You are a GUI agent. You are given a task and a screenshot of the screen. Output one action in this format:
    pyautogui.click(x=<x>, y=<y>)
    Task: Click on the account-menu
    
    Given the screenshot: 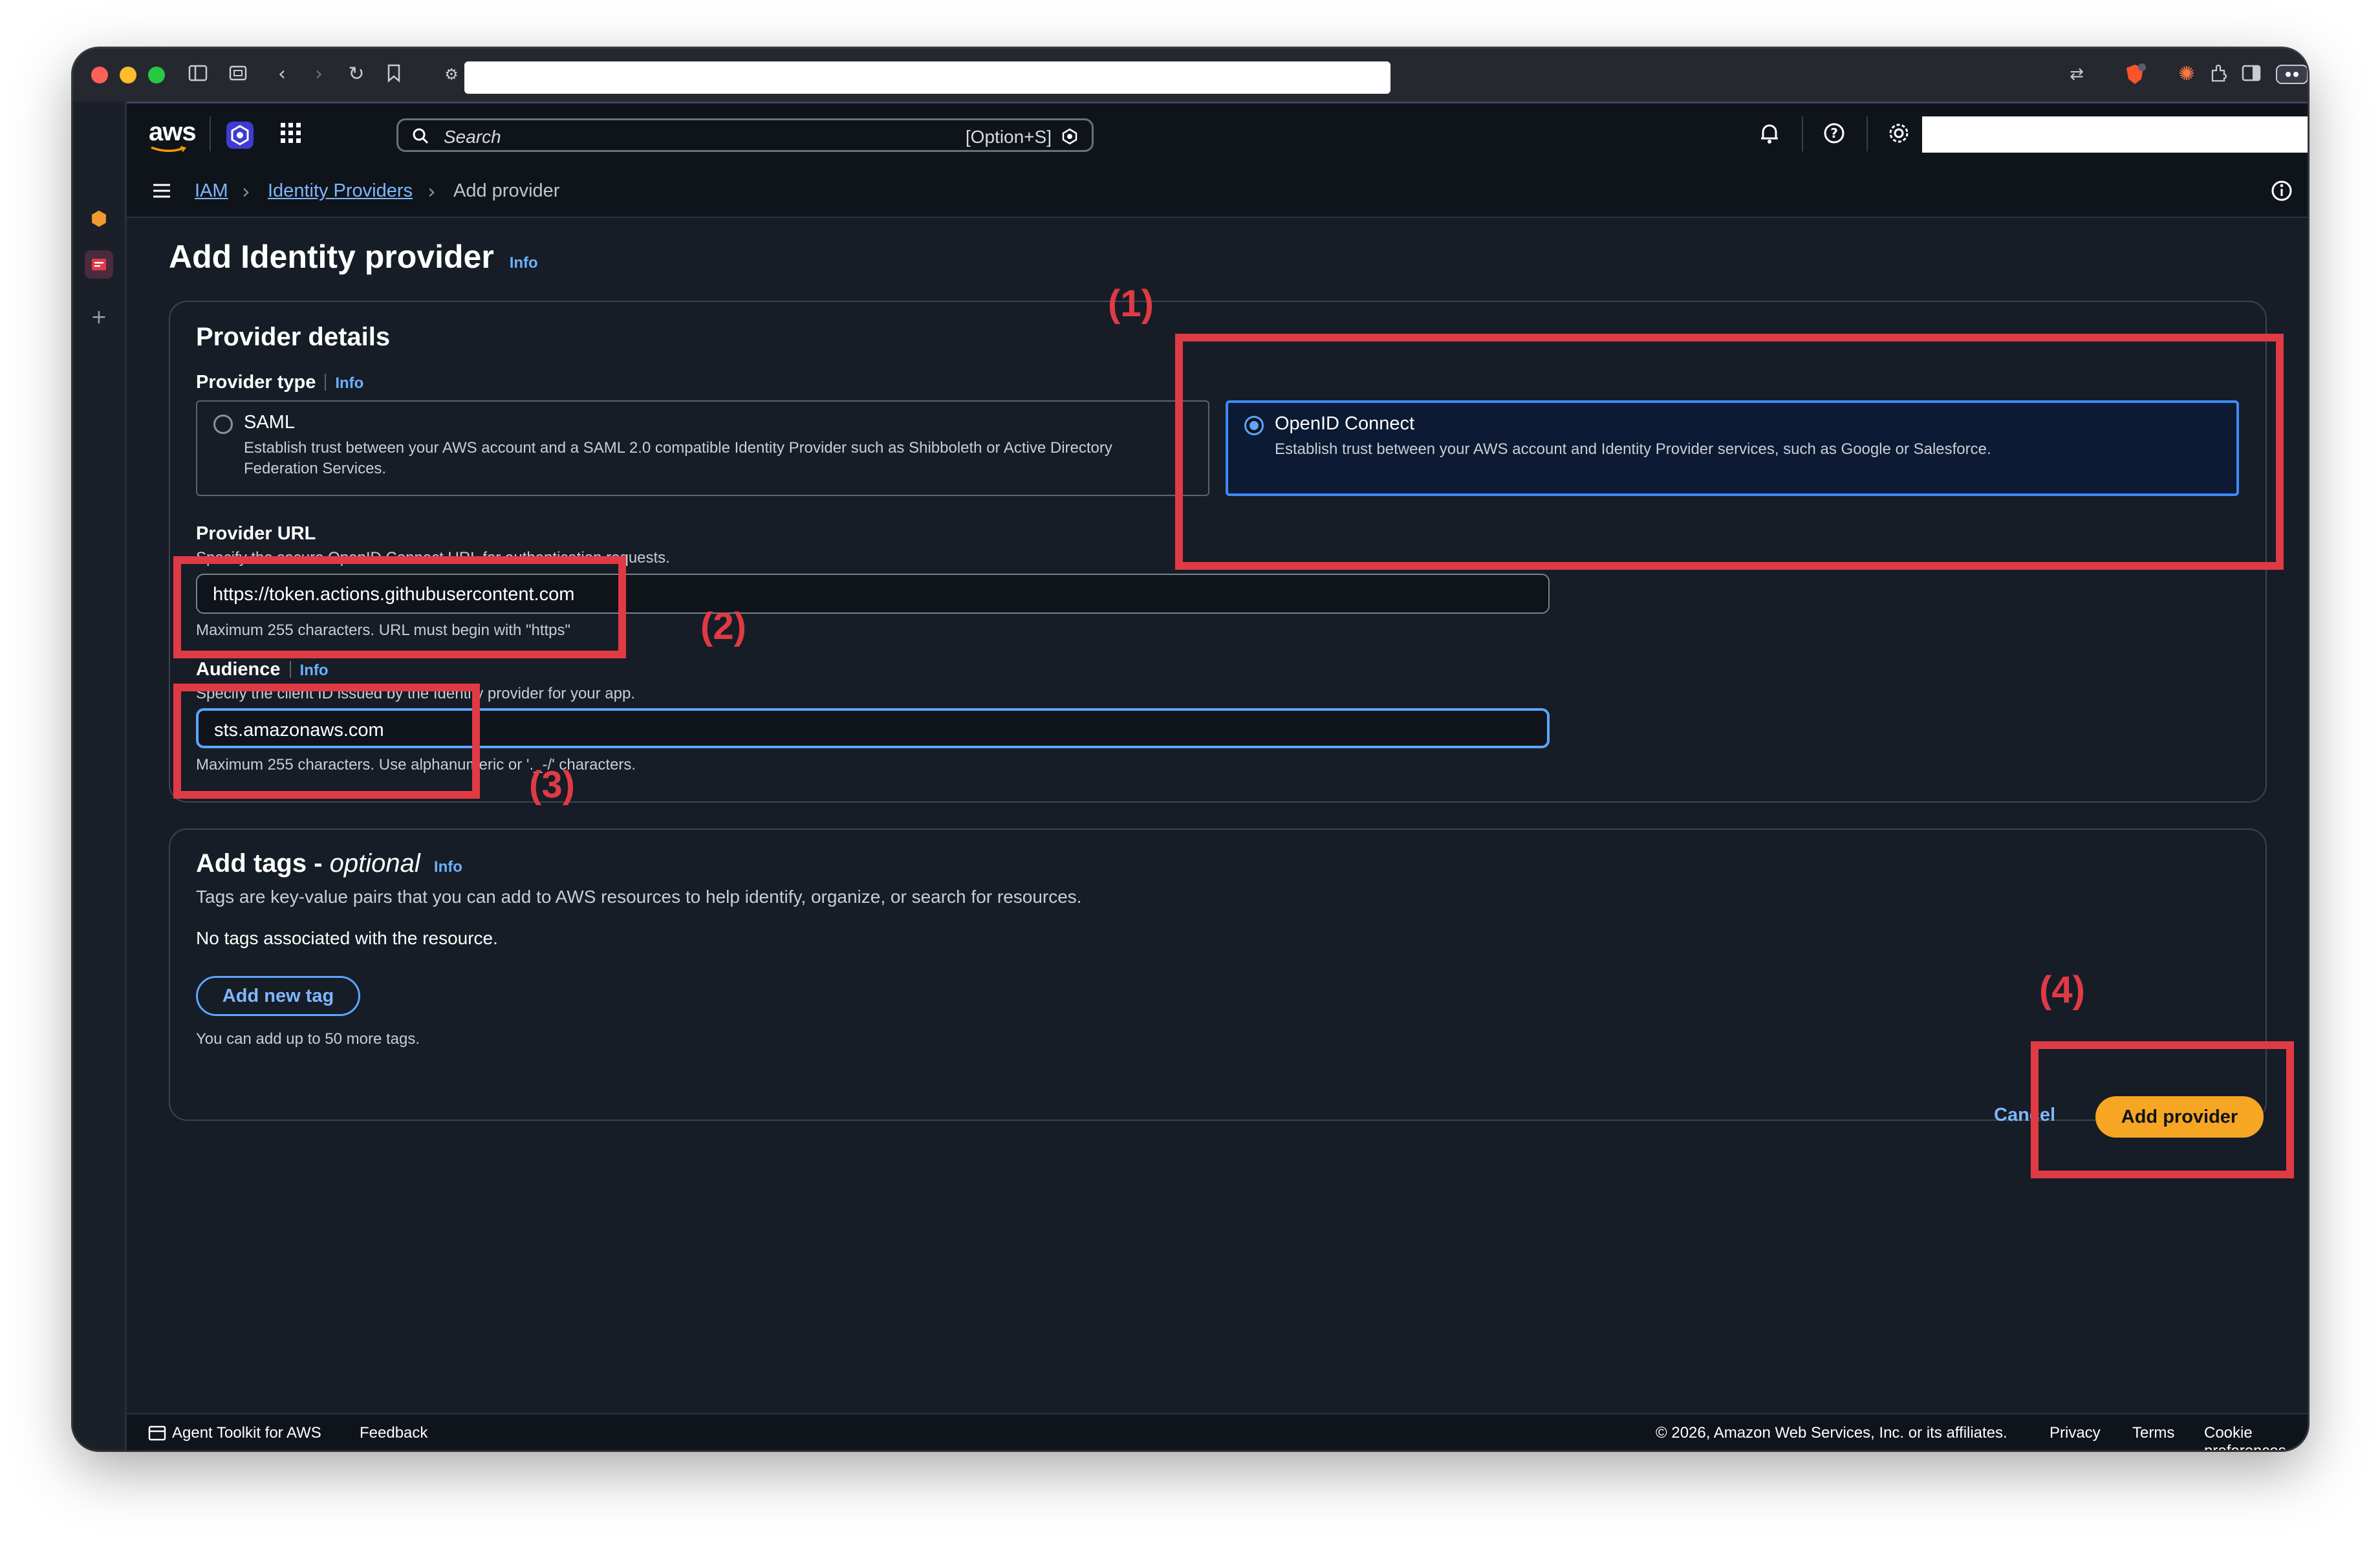 What is the action you would take?
    pyautogui.click(x=2115, y=134)
    